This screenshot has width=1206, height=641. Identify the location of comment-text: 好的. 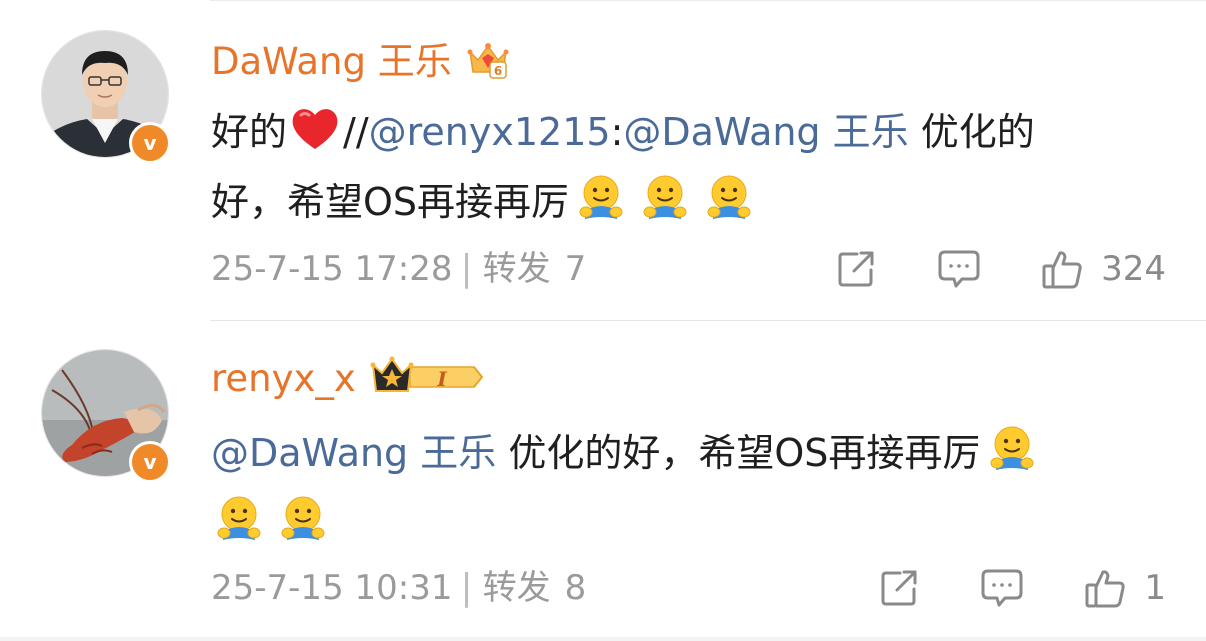
(249, 132).